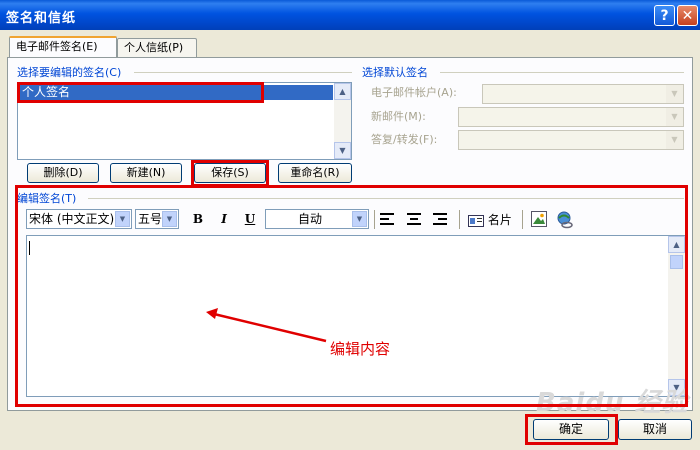  Describe the element at coordinates (72, 219) in the screenshot. I see `font-value: 宋体 (中文正文)` at that location.